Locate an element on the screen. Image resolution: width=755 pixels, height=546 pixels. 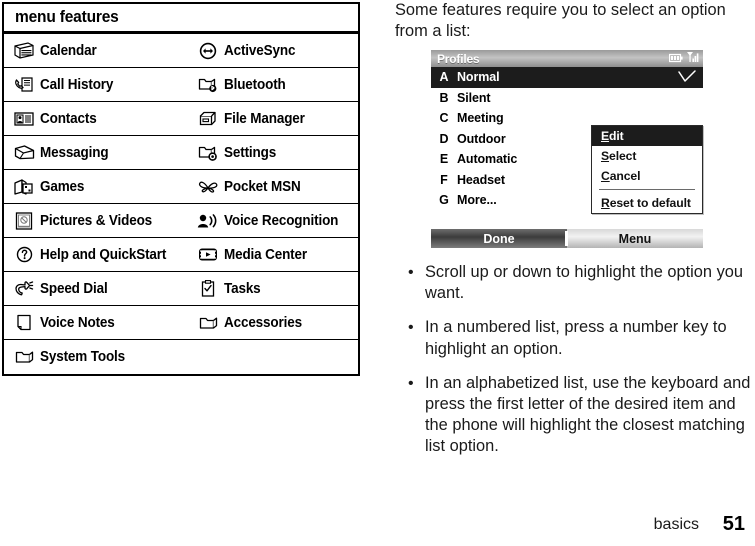
menu-feature-label: Media Center is located at coordinates (266, 254).